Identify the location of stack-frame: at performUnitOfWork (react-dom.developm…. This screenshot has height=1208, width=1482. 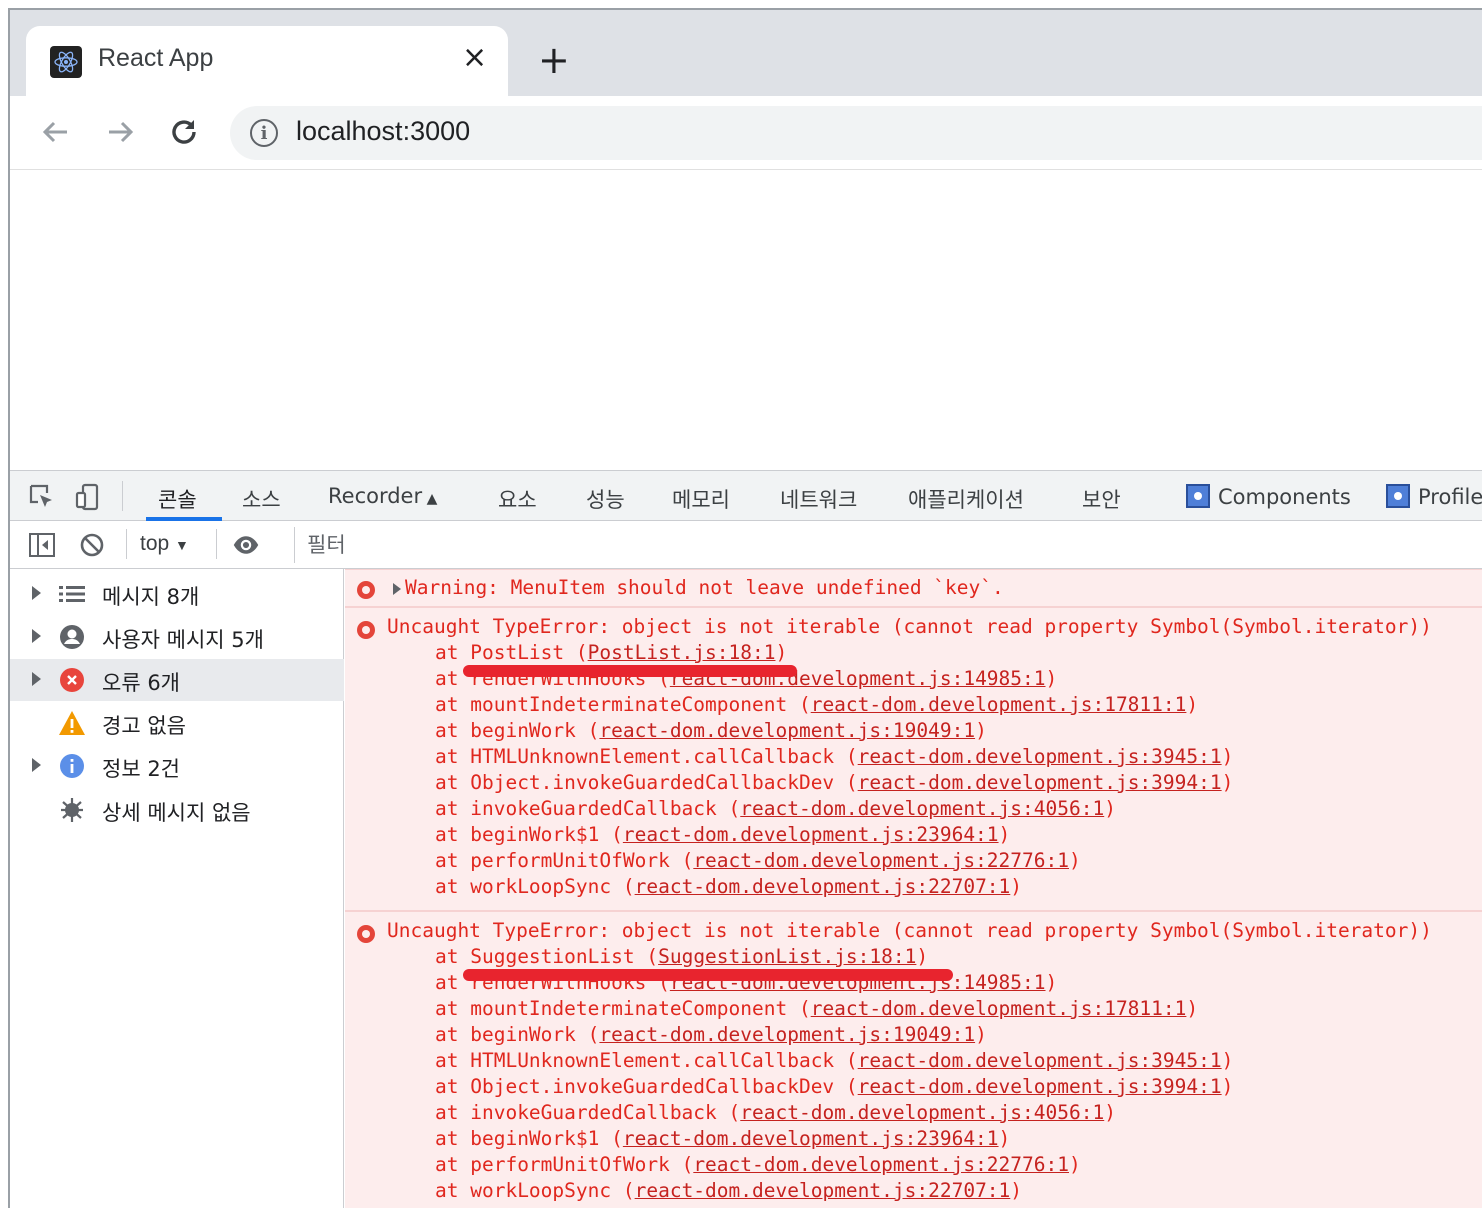
(758, 1164).